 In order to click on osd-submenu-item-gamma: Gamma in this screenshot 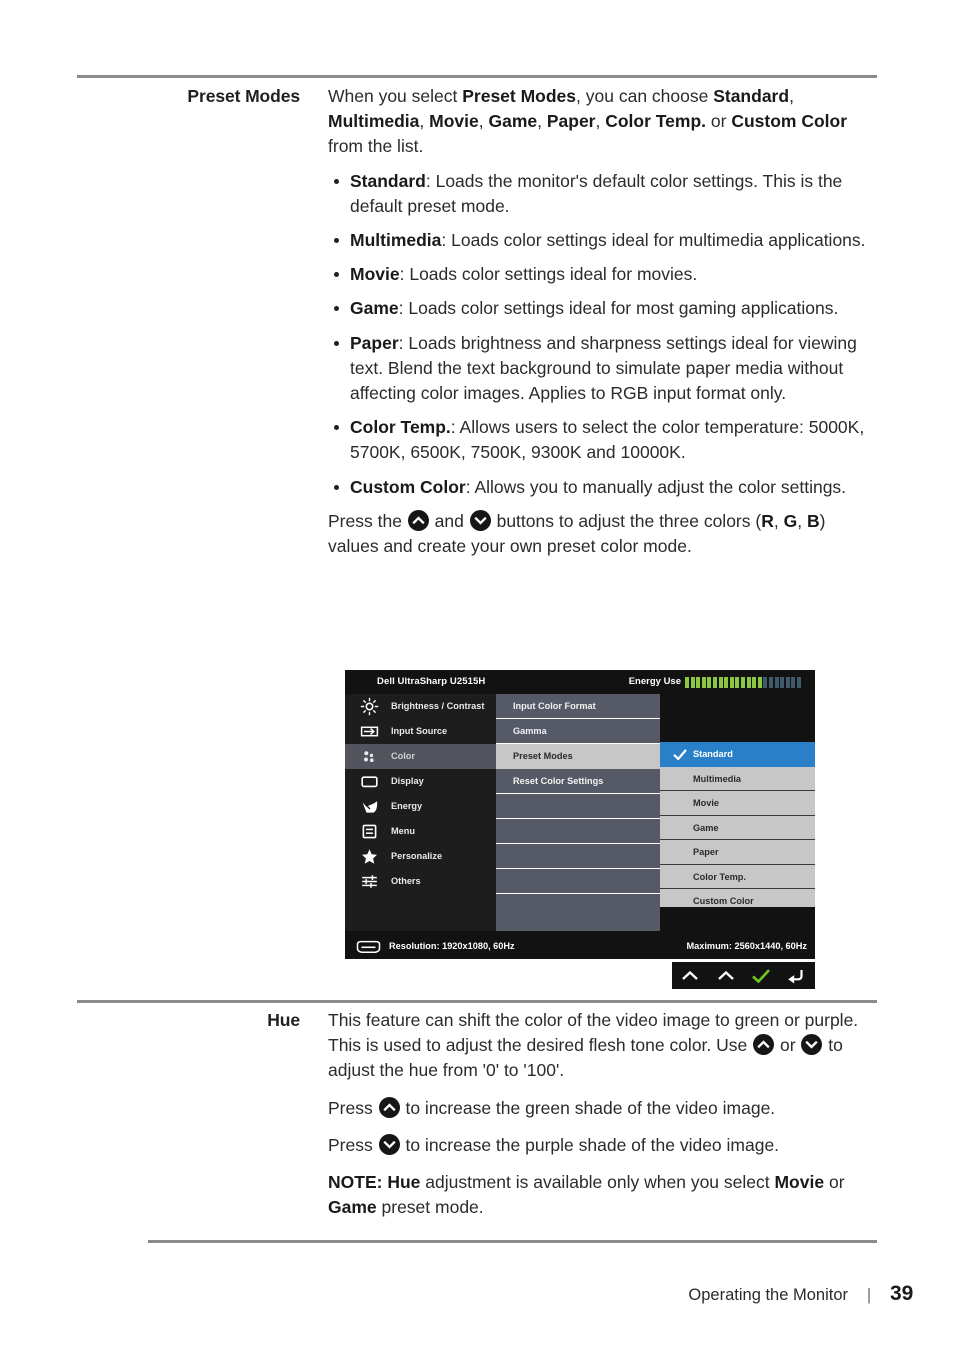, I will do `click(578, 731)`.